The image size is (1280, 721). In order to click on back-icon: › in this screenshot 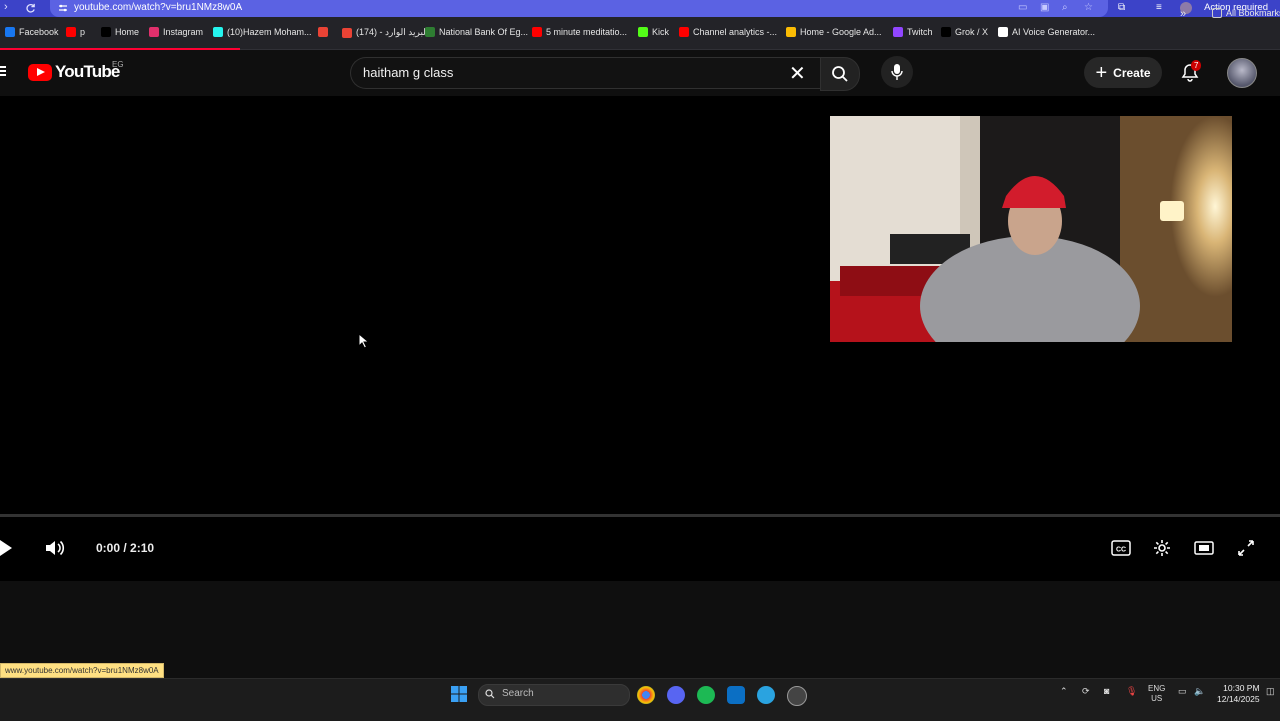, I will do `click(6, 7)`.